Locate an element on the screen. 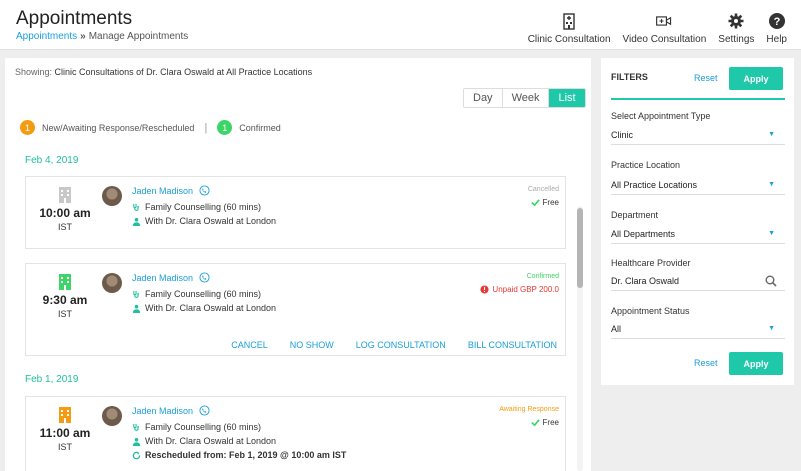 This screenshot has width=801, height=471. check-icon is located at coordinates (535, 203).